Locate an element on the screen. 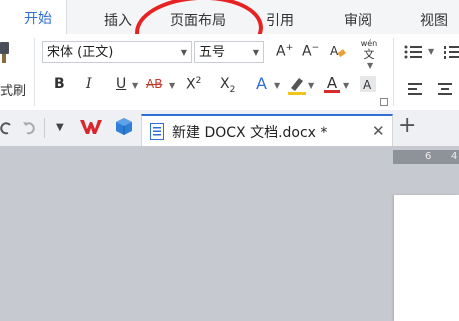  font-name-value: 宋体 (正文) is located at coordinates (80, 52).